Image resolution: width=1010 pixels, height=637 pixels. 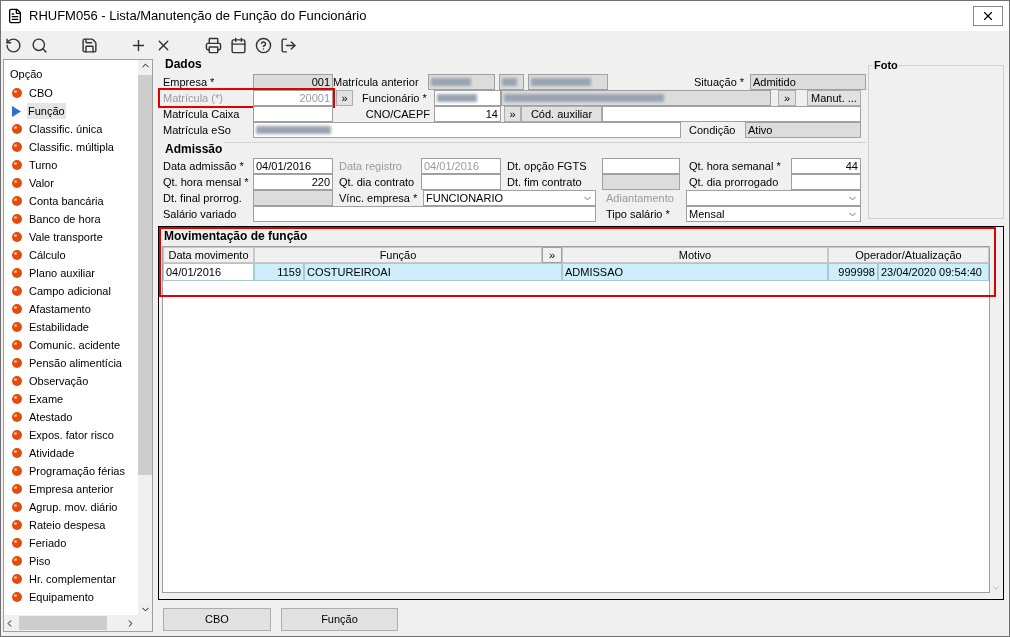 What do you see at coordinates (293, 182) in the screenshot?
I see `input-field: 220` at bounding box center [293, 182].